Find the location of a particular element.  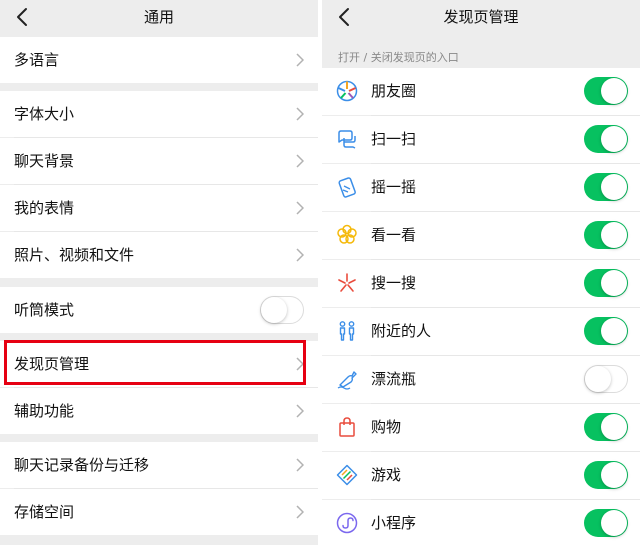

discover-item-search: 搜一搜 is located at coordinates (481, 283).